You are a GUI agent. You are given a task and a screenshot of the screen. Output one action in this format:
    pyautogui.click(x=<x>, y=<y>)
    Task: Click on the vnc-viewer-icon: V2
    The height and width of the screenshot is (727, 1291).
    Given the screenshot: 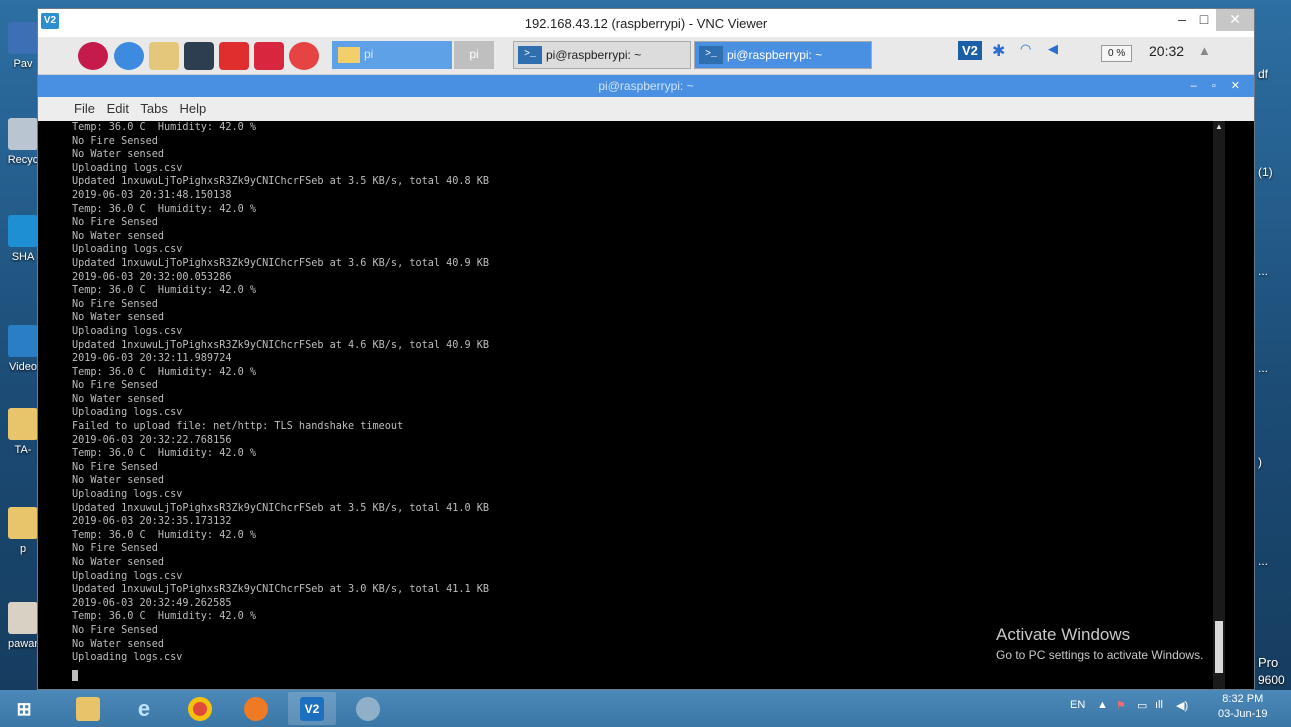 What is the action you would take?
    pyautogui.click(x=312, y=709)
    